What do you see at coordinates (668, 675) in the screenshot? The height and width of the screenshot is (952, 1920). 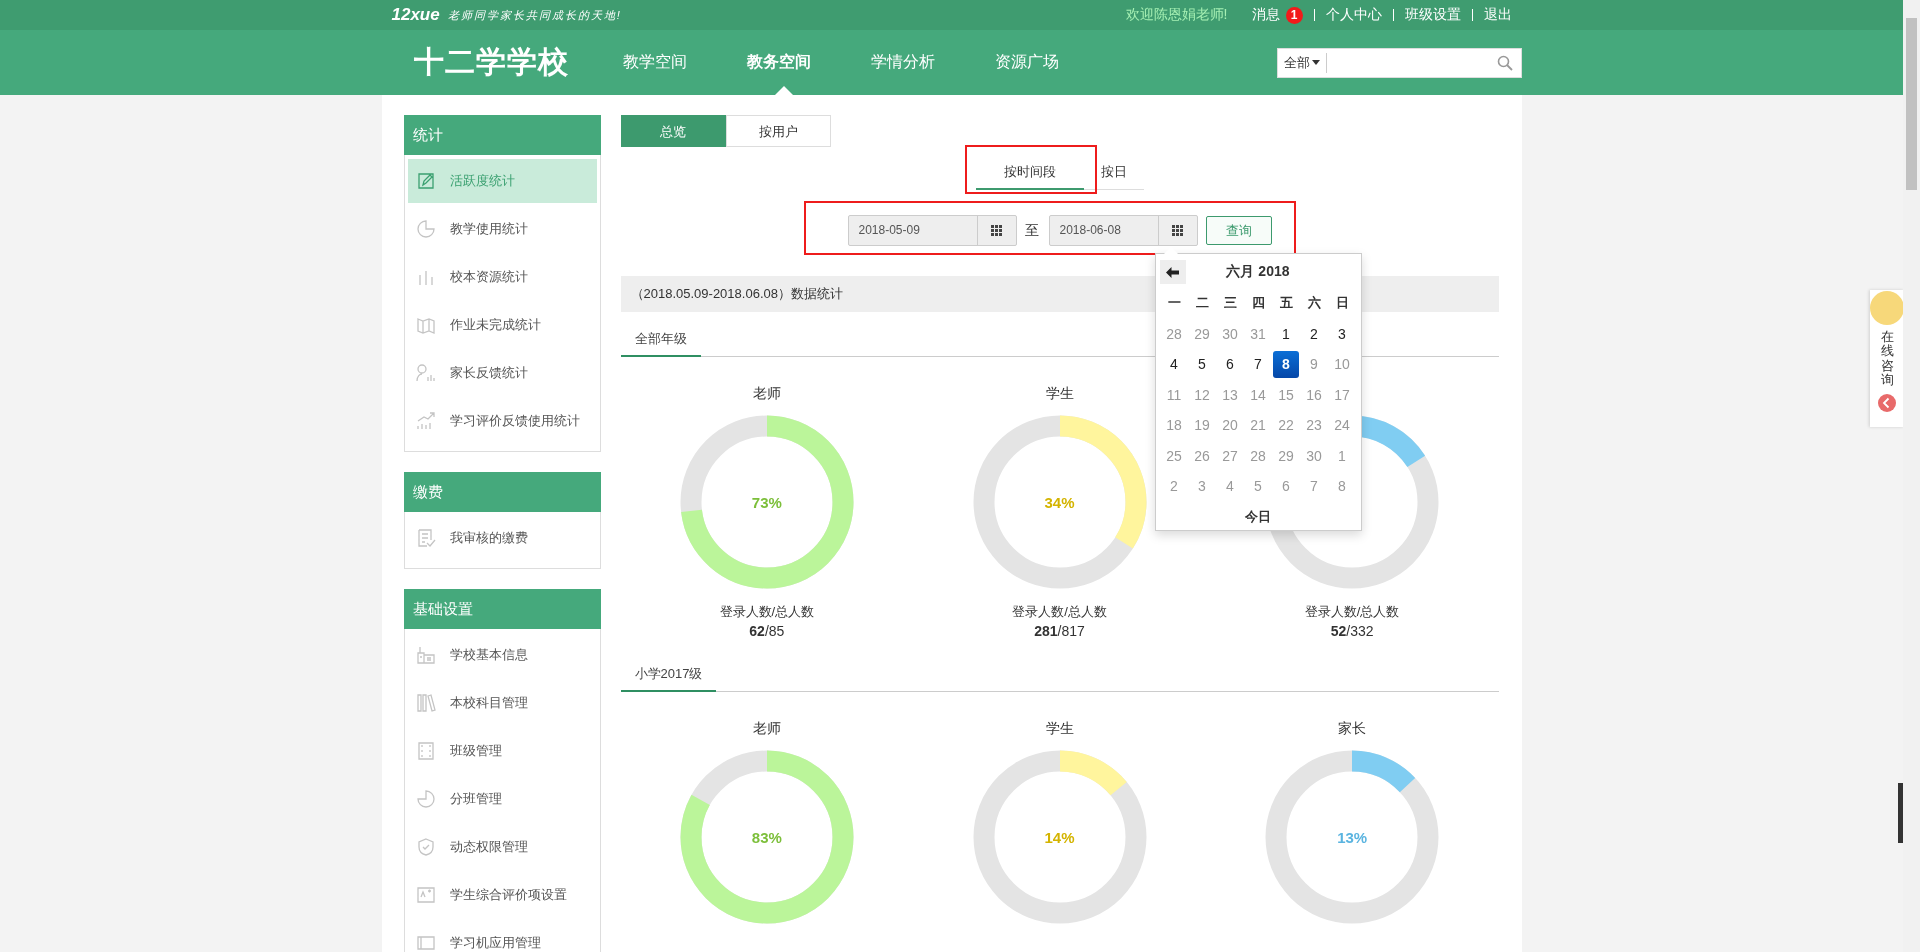 I see `grade-tab: 小学2017级` at bounding box center [668, 675].